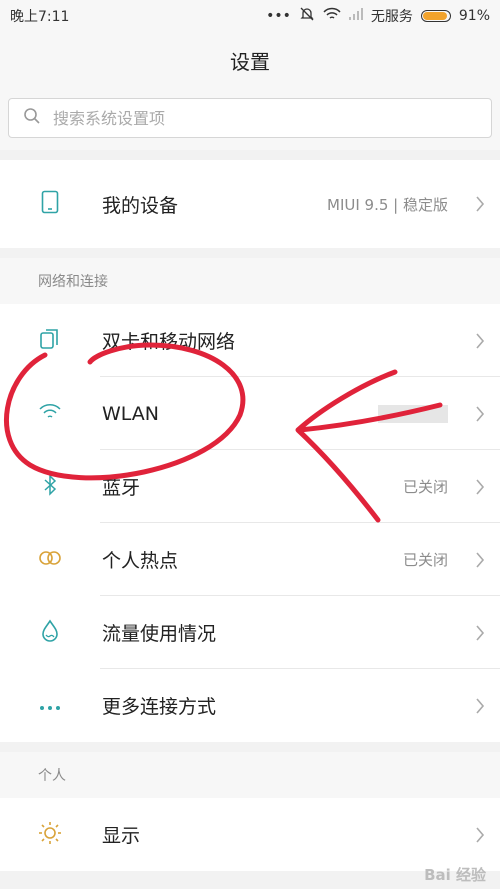 The width and height of the screenshot is (500, 889). What do you see at coordinates (332, 16) in the screenshot?
I see `wifi-status-icon` at bounding box center [332, 16].